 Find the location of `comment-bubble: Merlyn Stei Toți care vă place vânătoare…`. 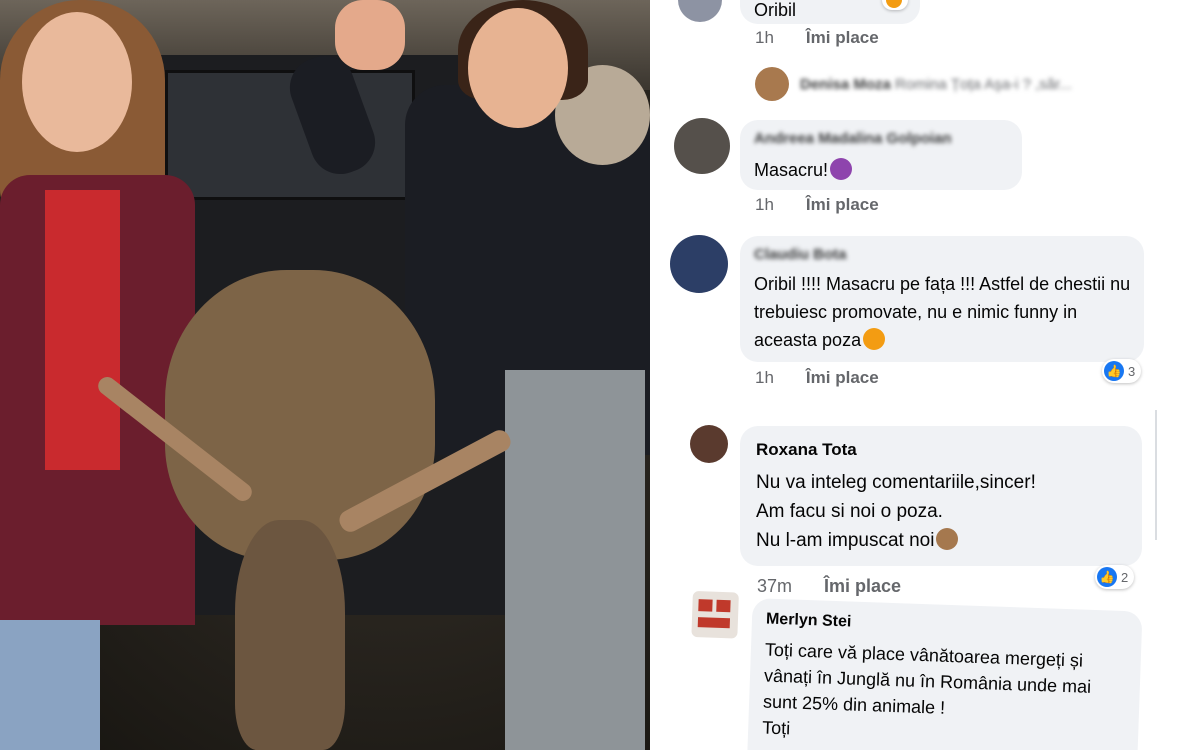

comment-bubble: Merlyn Stei Toți care vă place vânătoare… is located at coordinates (944, 674).